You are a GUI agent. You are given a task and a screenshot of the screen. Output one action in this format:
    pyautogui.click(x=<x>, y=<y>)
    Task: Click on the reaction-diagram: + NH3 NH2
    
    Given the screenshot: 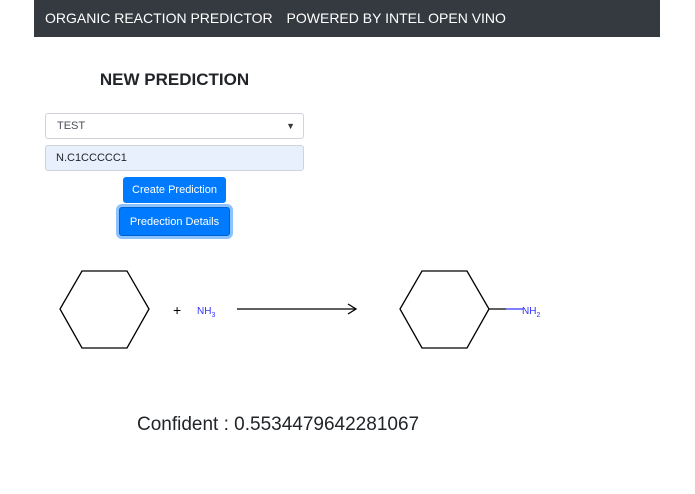 What is the action you would take?
    pyautogui.click(x=299, y=309)
    